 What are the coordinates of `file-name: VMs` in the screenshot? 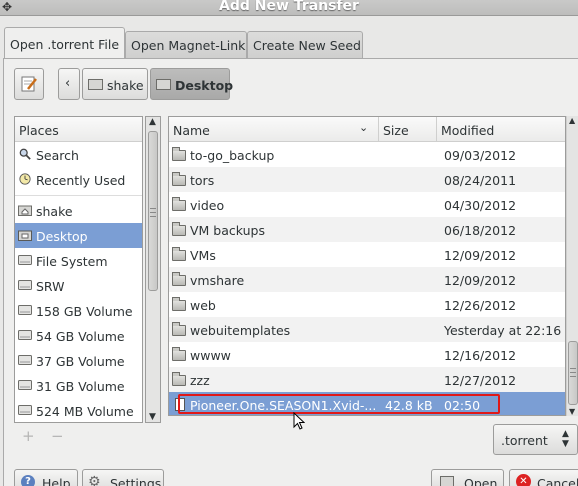 It's located at (203, 255).